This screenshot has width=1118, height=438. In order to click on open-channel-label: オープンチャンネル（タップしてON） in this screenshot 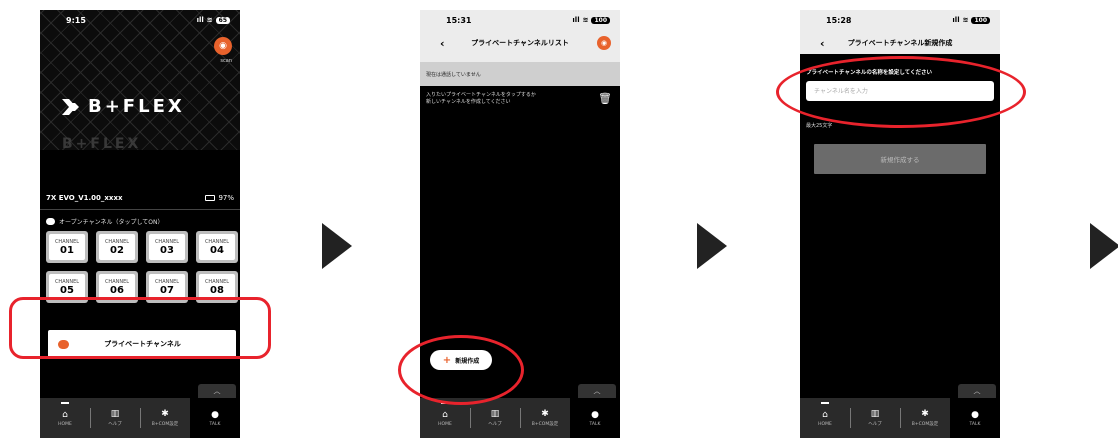, I will do `click(111, 222)`.